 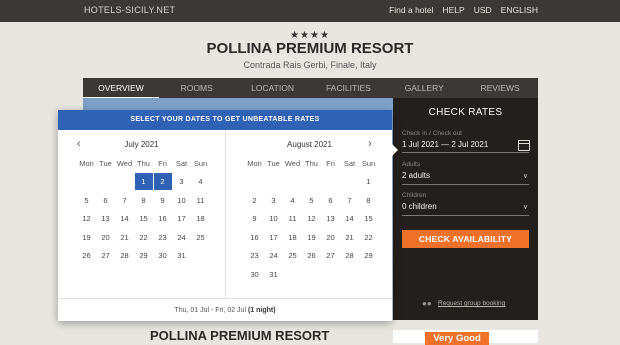 I want to click on month-title: July 2021, so click(x=141, y=144).